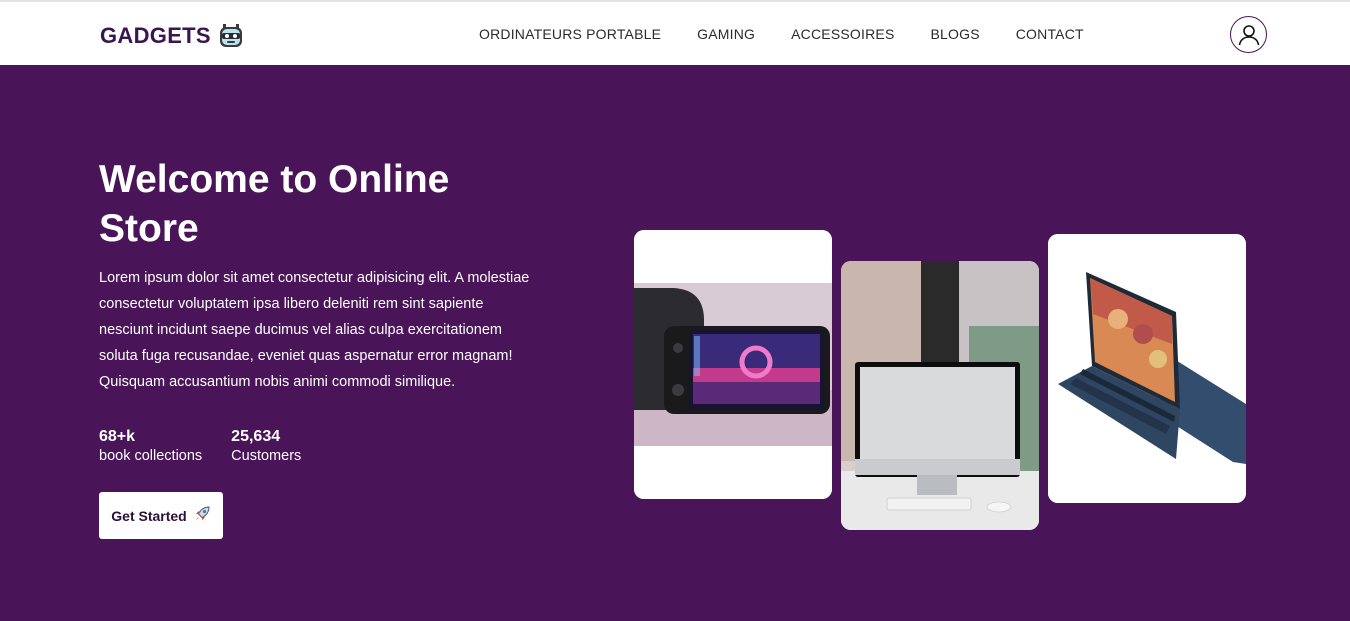  What do you see at coordinates (726, 34) in the screenshot?
I see `nav-link-gaming: GAMING` at bounding box center [726, 34].